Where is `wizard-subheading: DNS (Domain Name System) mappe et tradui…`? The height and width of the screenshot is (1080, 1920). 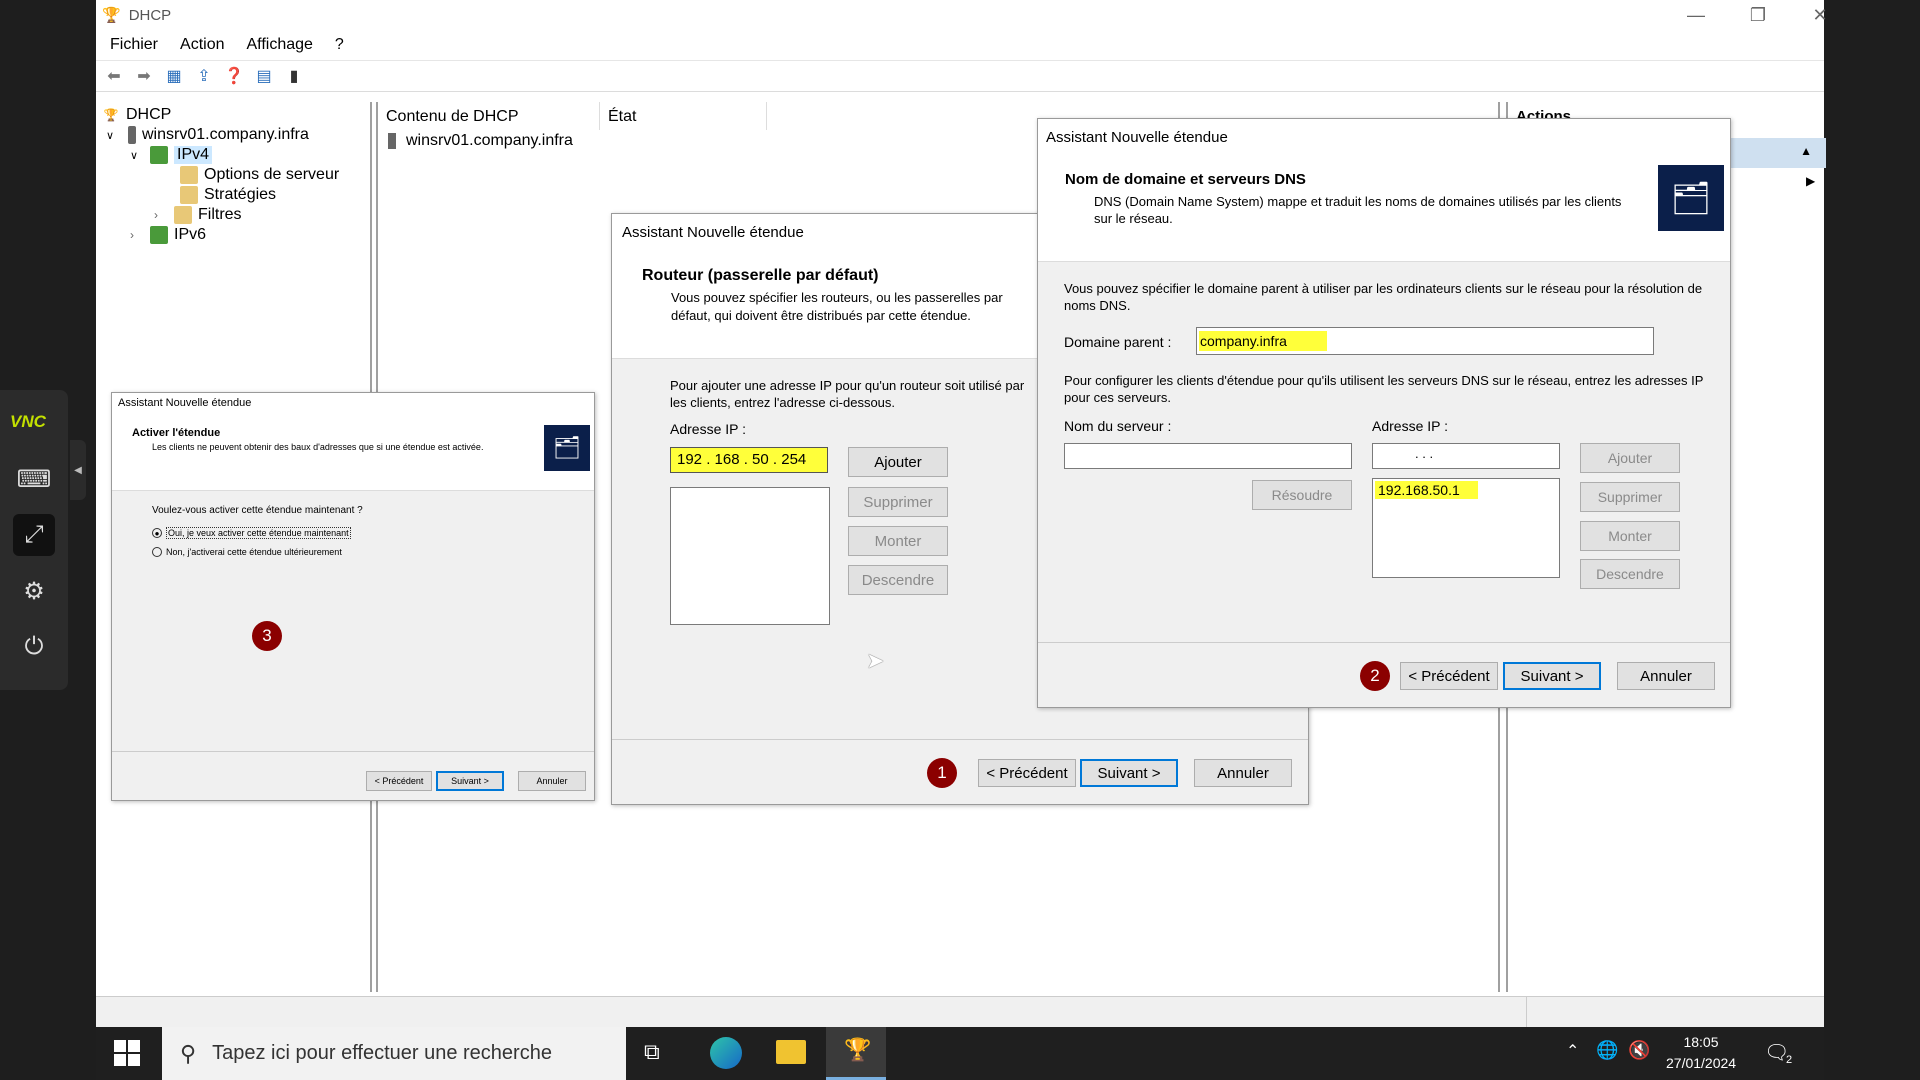 wizard-subheading: DNS (Domain Name System) mappe et tradui… is located at coordinates (1358, 210).